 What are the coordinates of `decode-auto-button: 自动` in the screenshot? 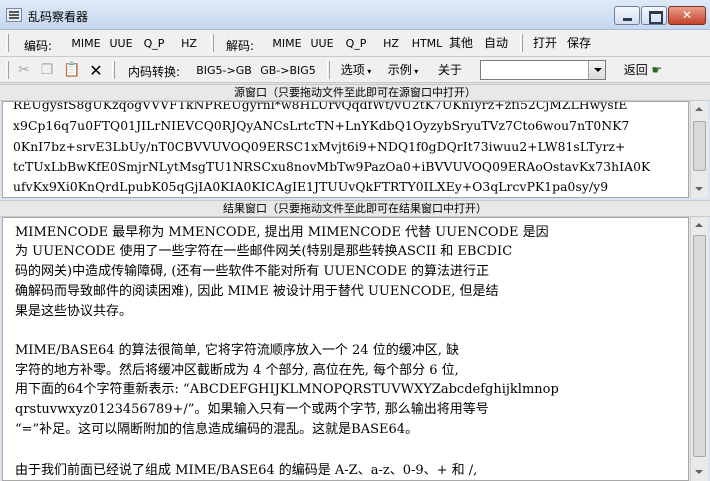 It's located at (496, 43).